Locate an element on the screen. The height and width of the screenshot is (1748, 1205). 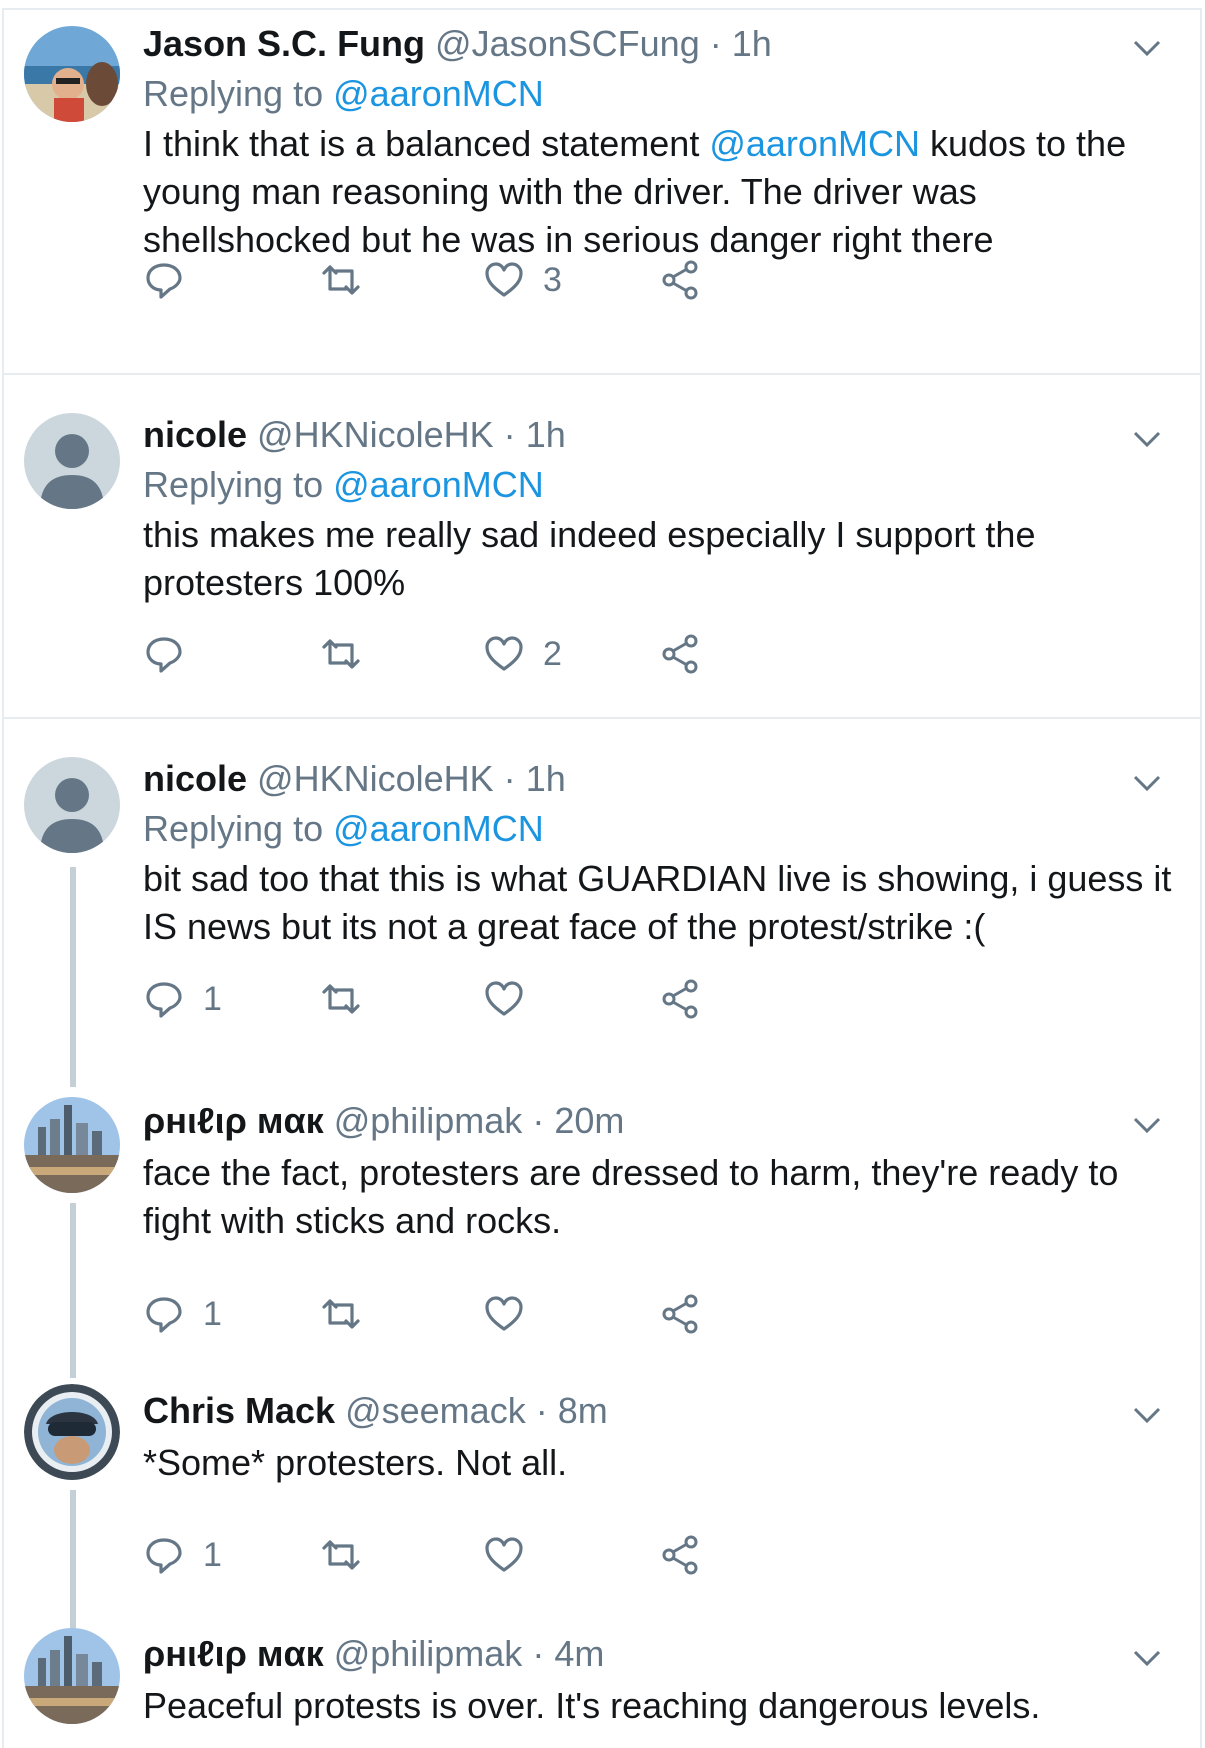
author-name: Chris Mack is located at coordinates (239, 1410).